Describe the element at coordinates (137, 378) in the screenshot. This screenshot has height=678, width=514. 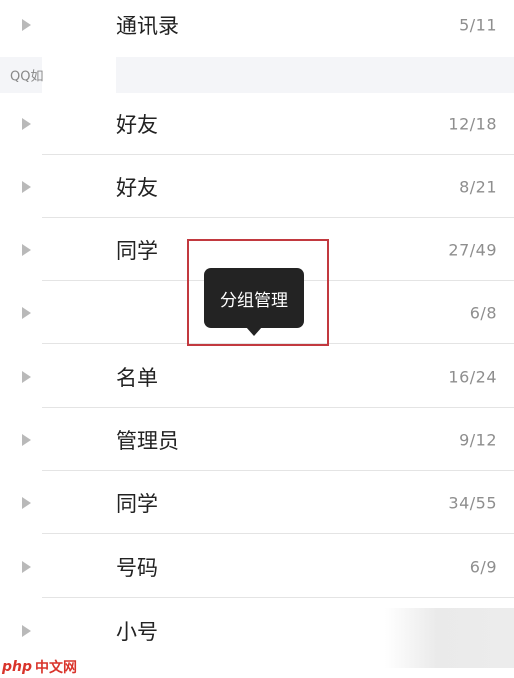
I see `group-name: 名单` at that location.